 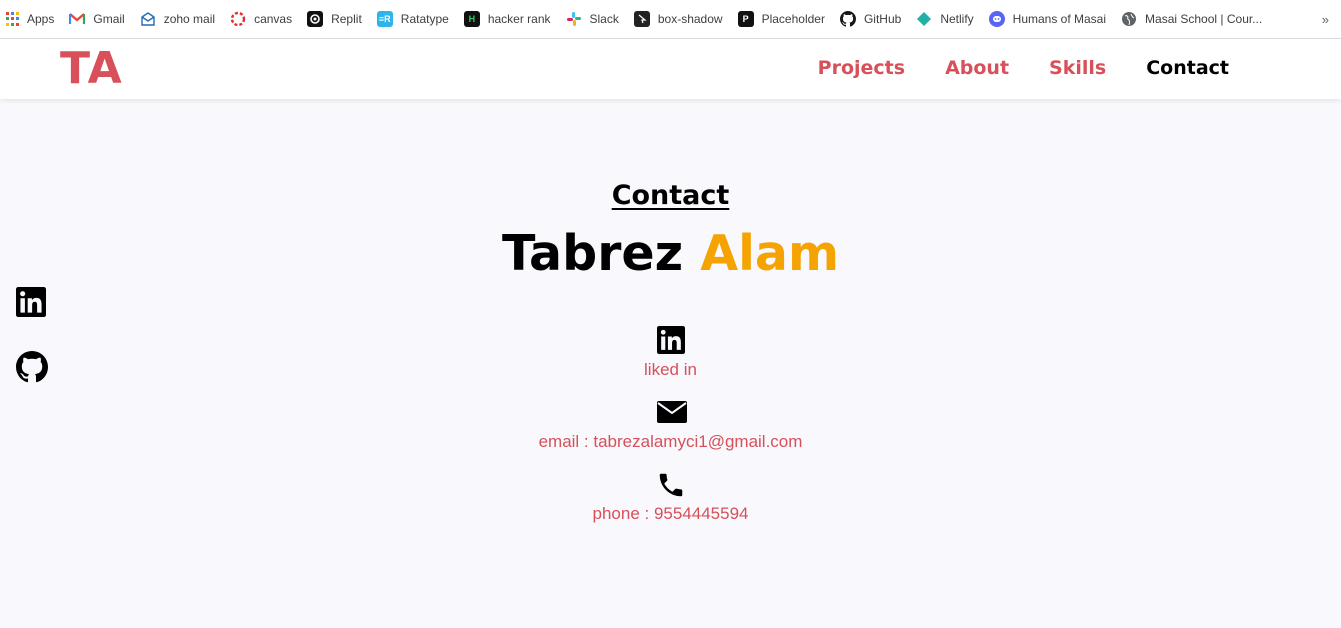 I want to click on bookmark-apps: Apps, so click(x=29, y=19).